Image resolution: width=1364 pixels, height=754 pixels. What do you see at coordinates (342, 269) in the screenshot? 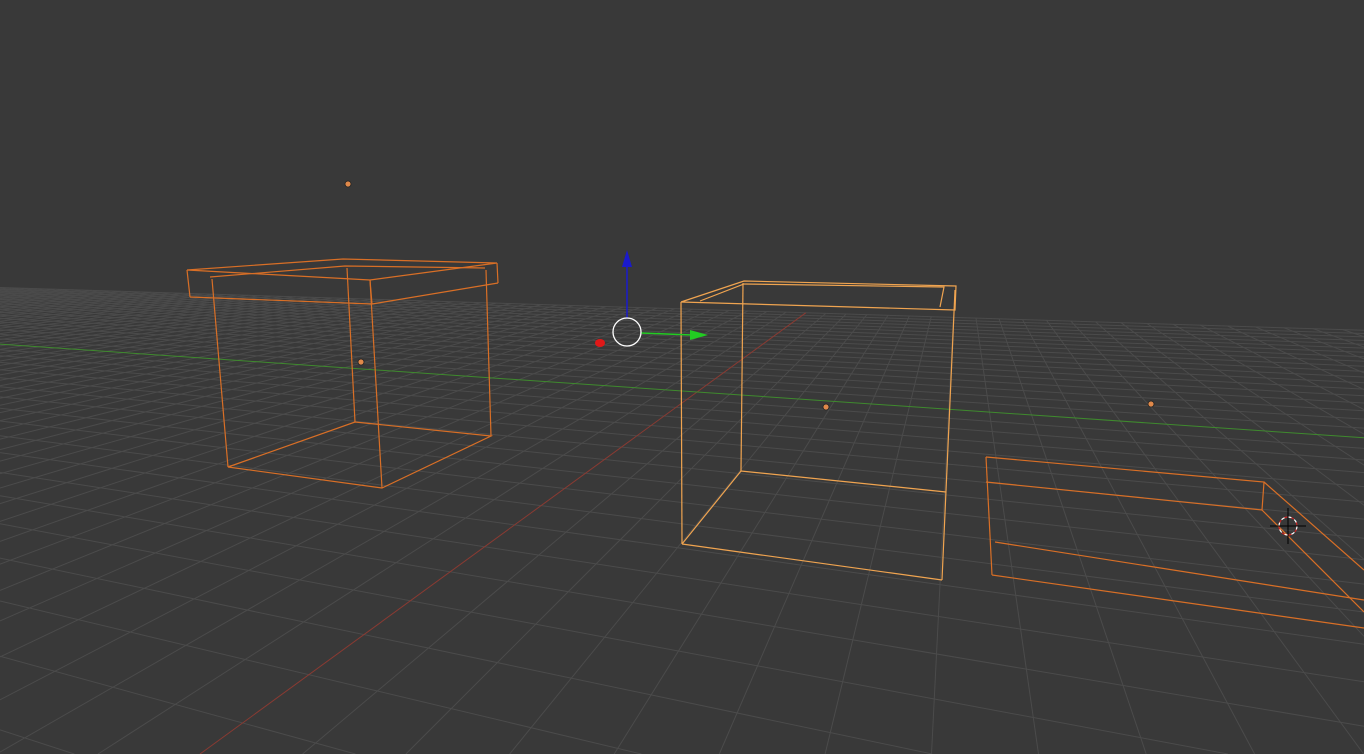
I see `lid-top-edges` at bounding box center [342, 269].